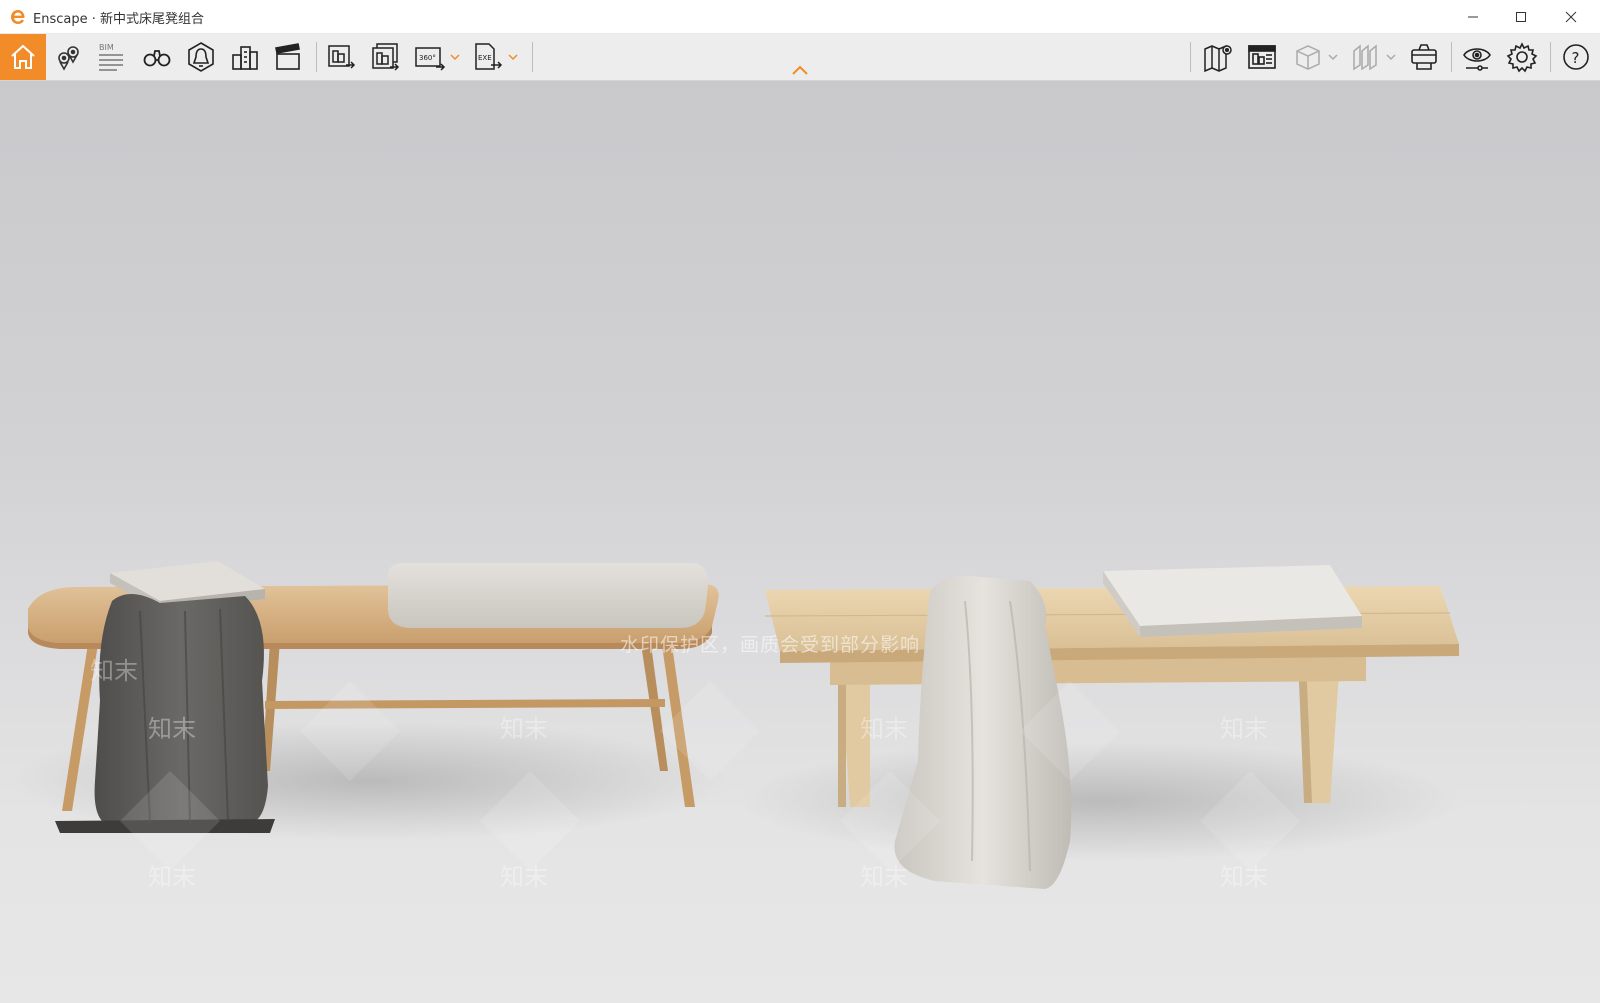 The width and height of the screenshot is (1600, 1003). I want to click on svg-text: BIM, so click(106, 47).